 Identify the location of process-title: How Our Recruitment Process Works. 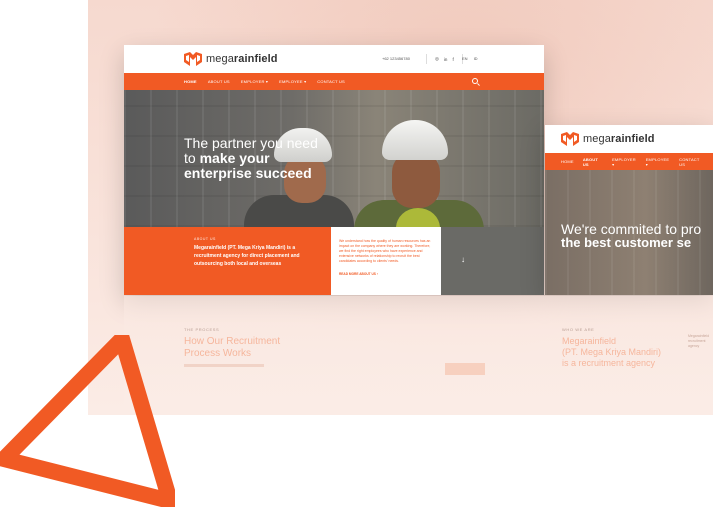
(232, 347).